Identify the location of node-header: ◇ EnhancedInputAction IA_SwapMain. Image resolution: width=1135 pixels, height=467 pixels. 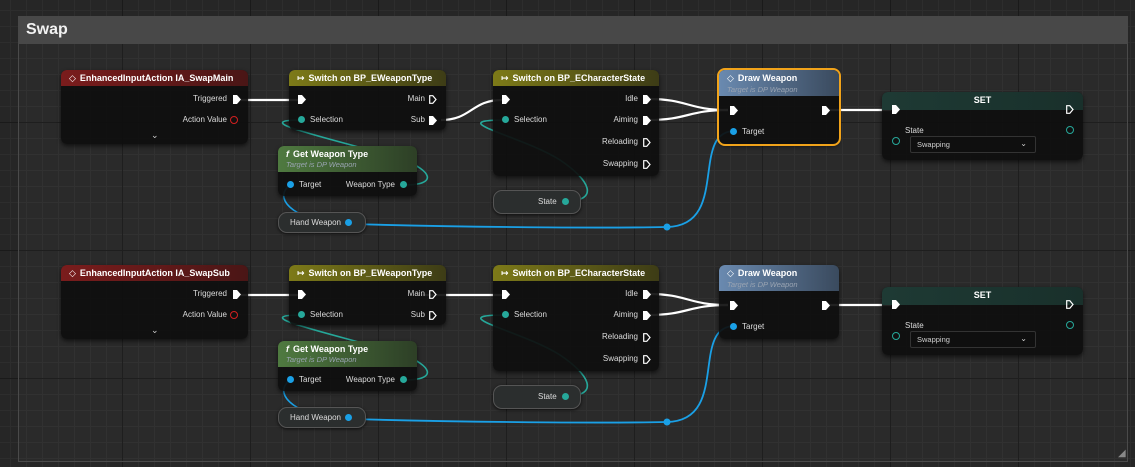
(154, 78).